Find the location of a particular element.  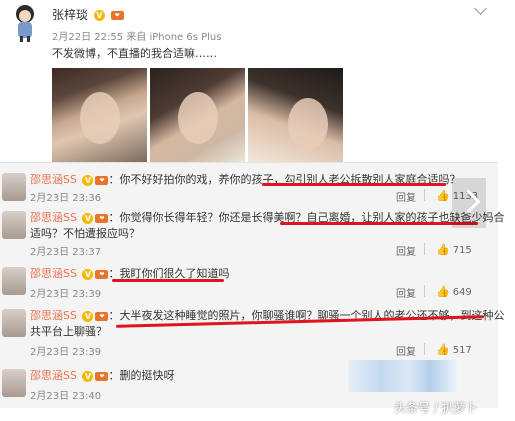

like-button: 👍 517 is located at coordinates (454, 349).